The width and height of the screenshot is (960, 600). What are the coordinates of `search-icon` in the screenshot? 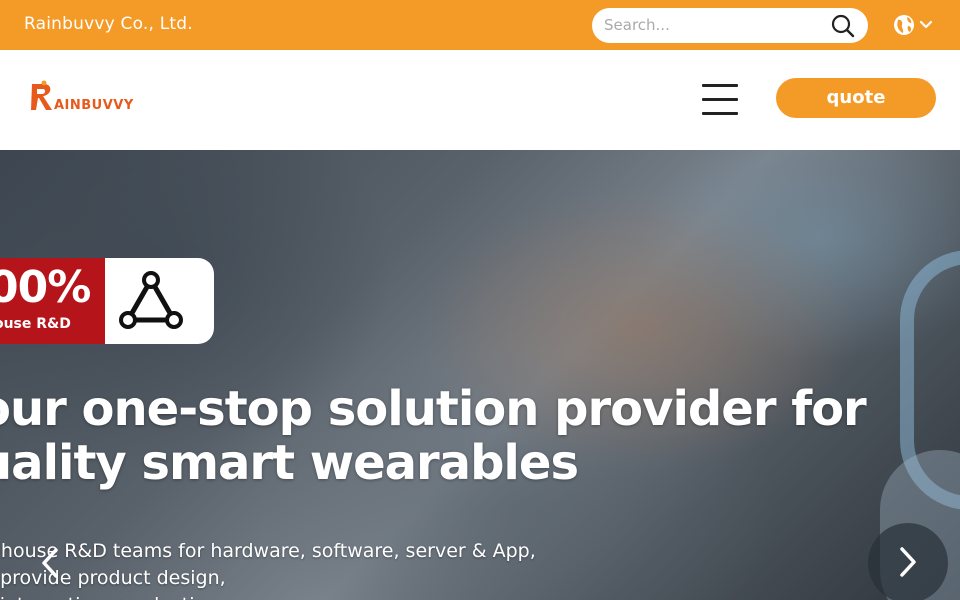 It's located at (843, 26).